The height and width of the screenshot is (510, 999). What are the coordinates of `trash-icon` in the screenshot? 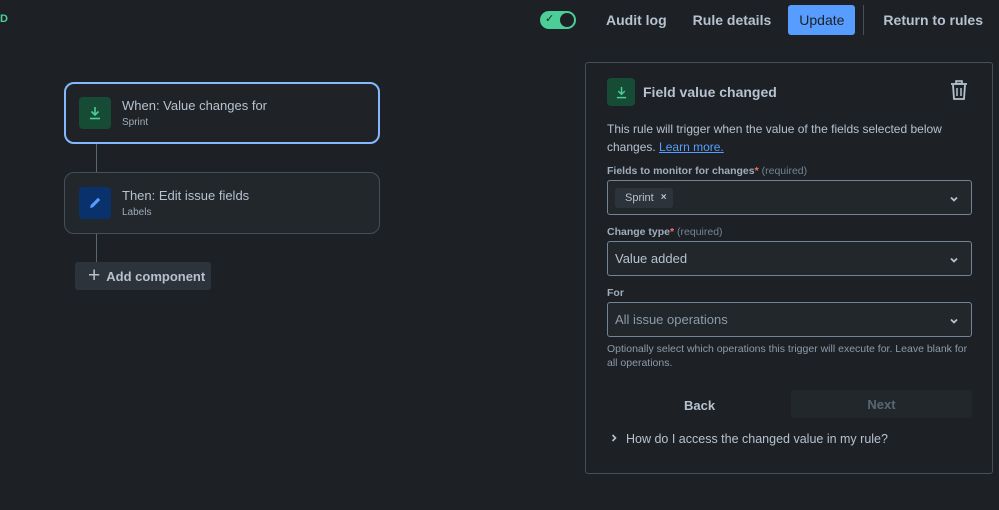 It's located at (959, 92).